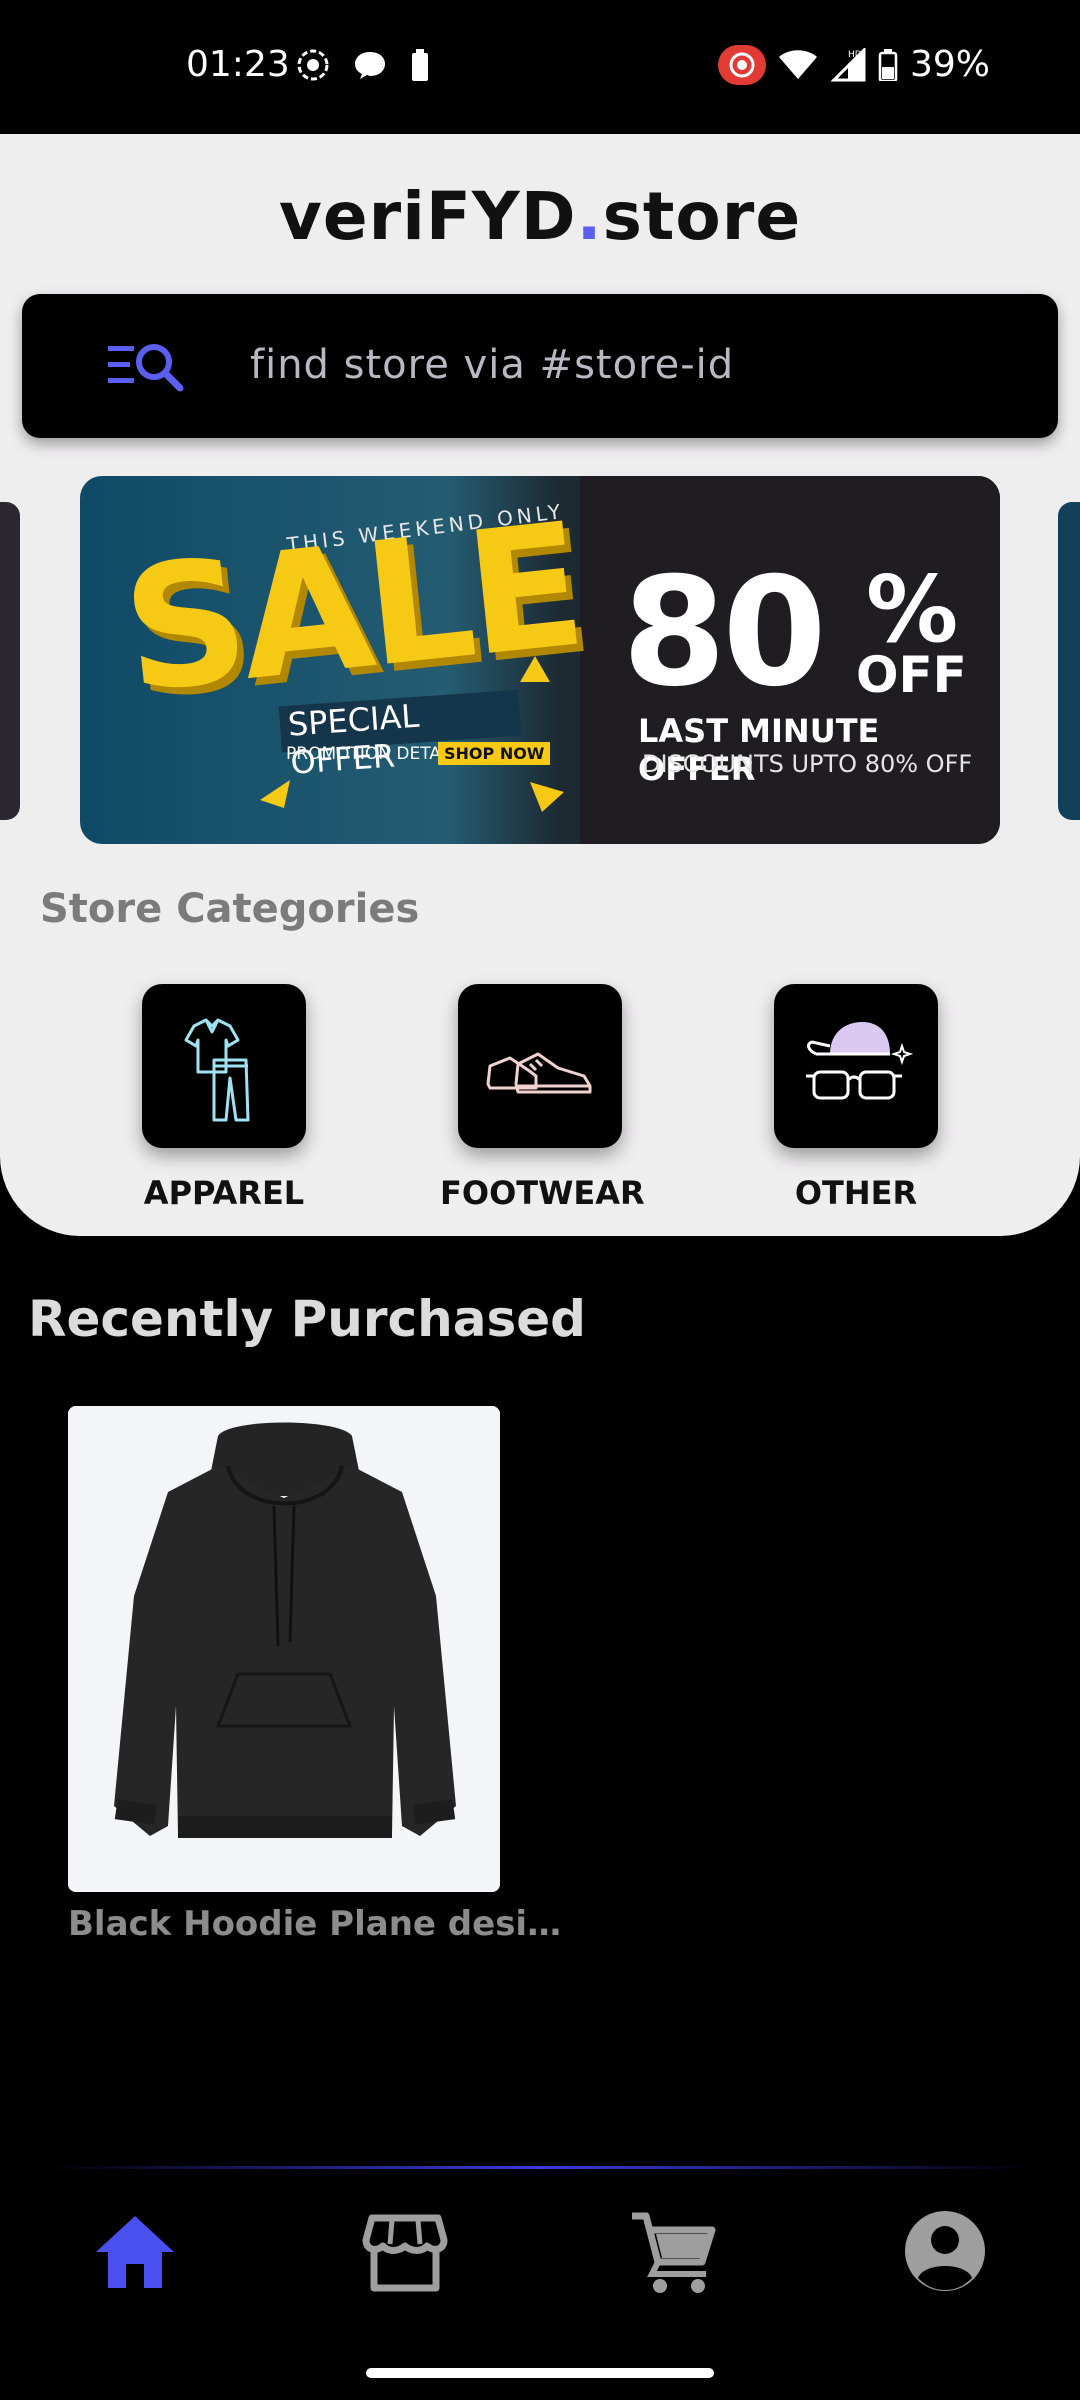 Image resolution: width=1080 pixels, height=2400 pixels. I want to click on hoodie-image, so click(284, 1649).